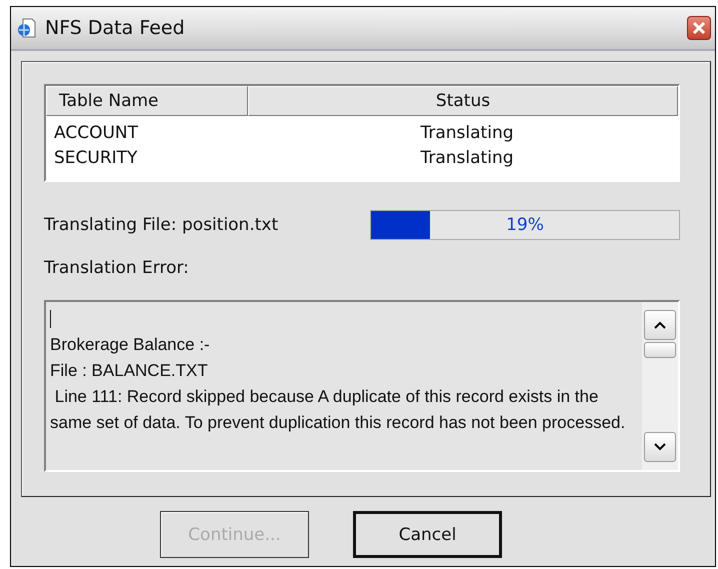 The height and width of the screenshot is (569, 718). I want to click on close-button, so click(699, 28).